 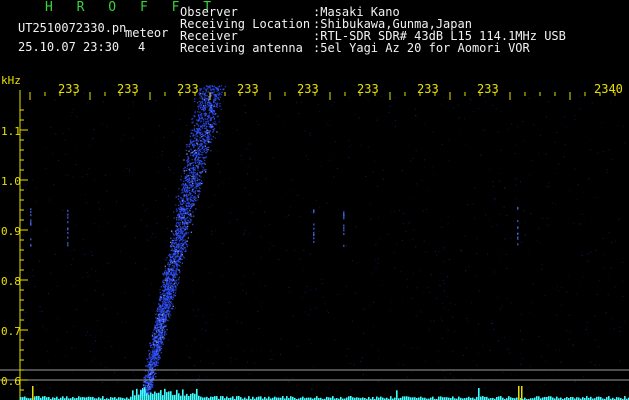 What do you see at coordinates (69, 47) in the screenshot?
I see `date-time: 25.10.07 23:30` at bounding box center [69, 47].